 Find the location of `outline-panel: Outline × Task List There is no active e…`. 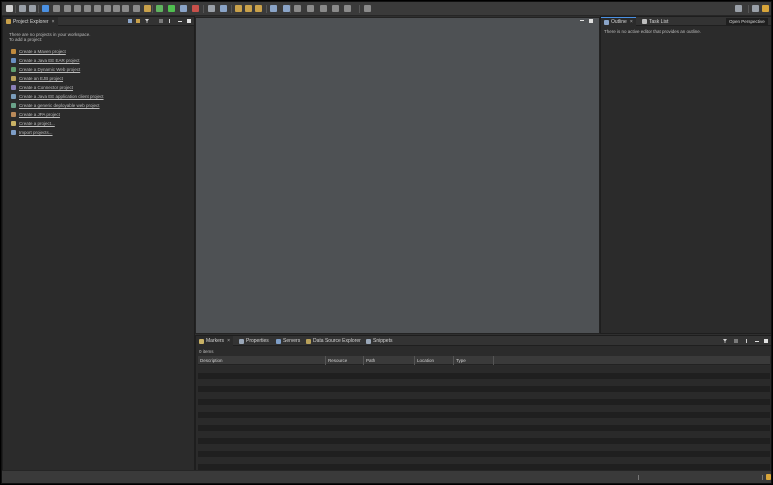

outline-panel: Outline × Task List There is no active e… is located at coordinates (685, 175).